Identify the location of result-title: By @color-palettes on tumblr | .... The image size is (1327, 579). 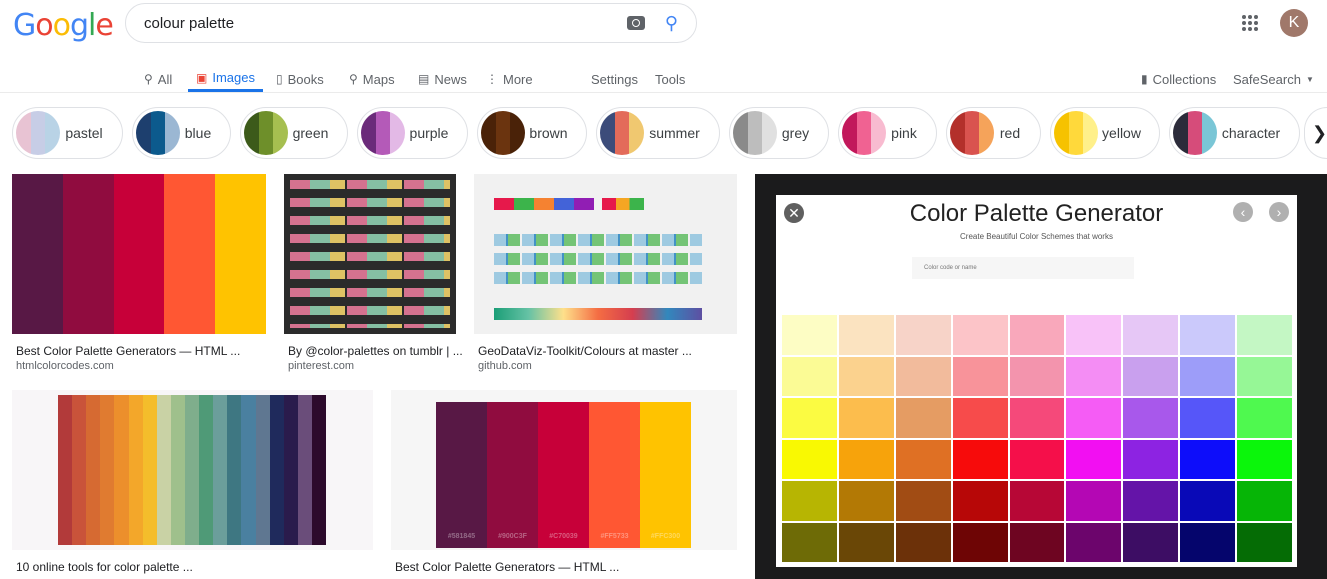
(375, 351).